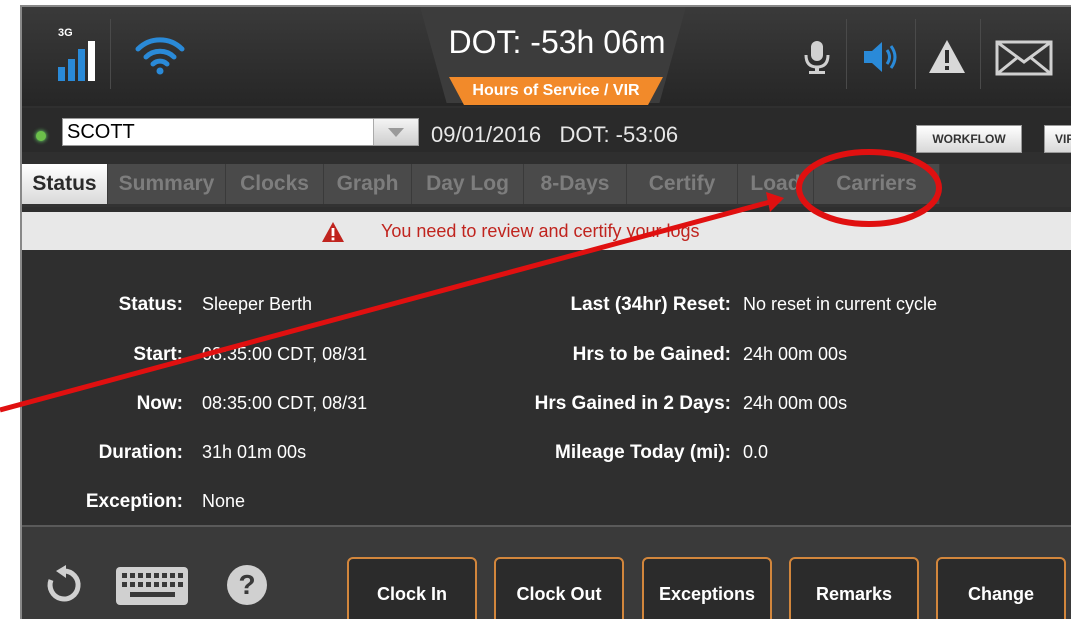 This screenshot has width=1071, height=633. I want to click on status-value: Sleeper Berth, so click(257, 304).